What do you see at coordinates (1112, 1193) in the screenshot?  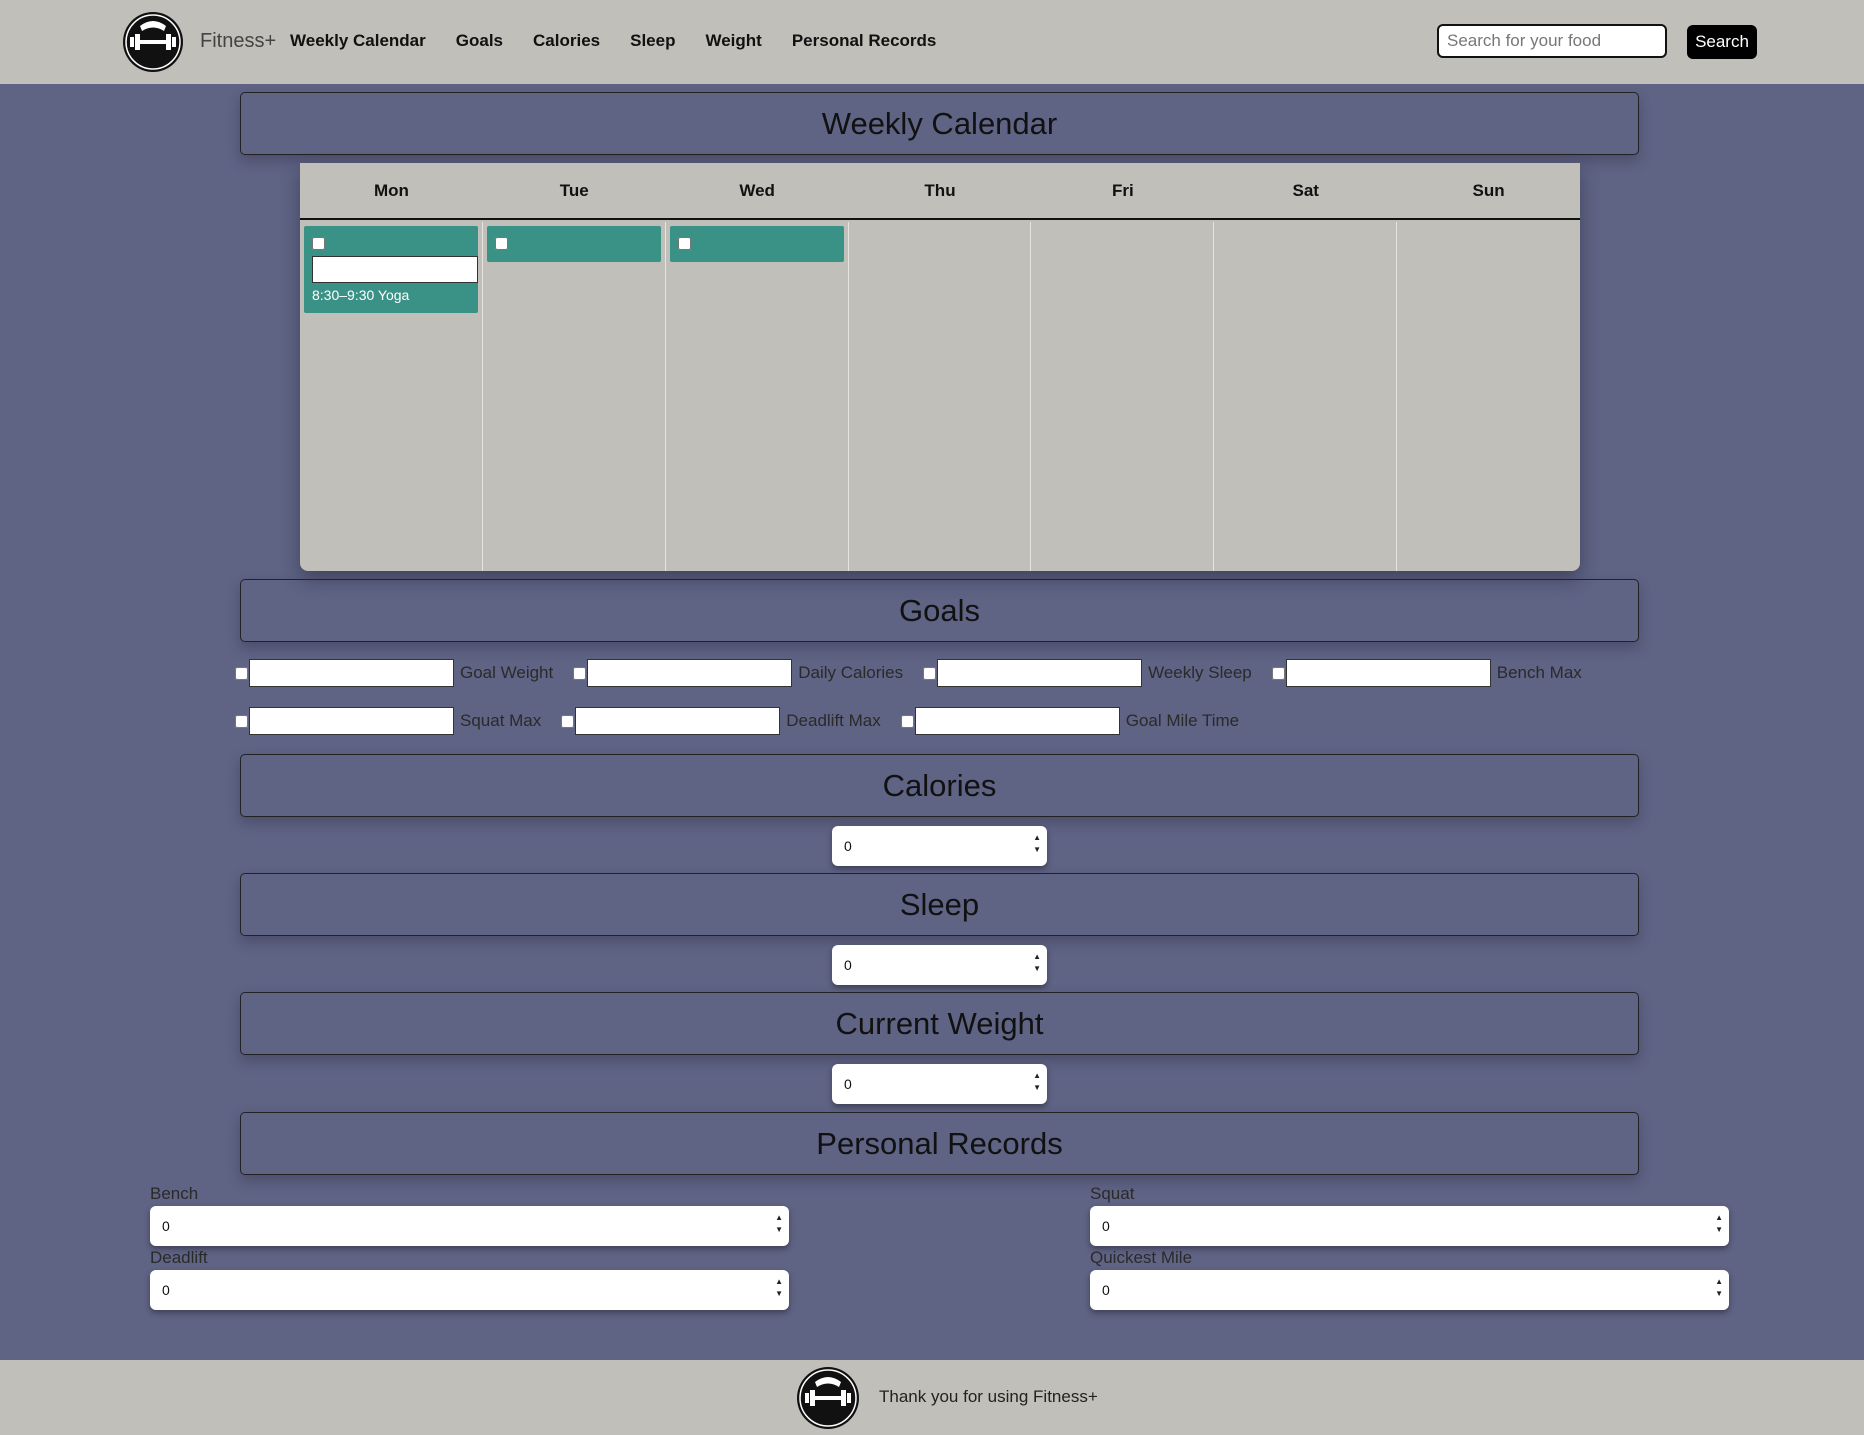 I see `squat-label: Squat` at bounding box center [1112, 1193].